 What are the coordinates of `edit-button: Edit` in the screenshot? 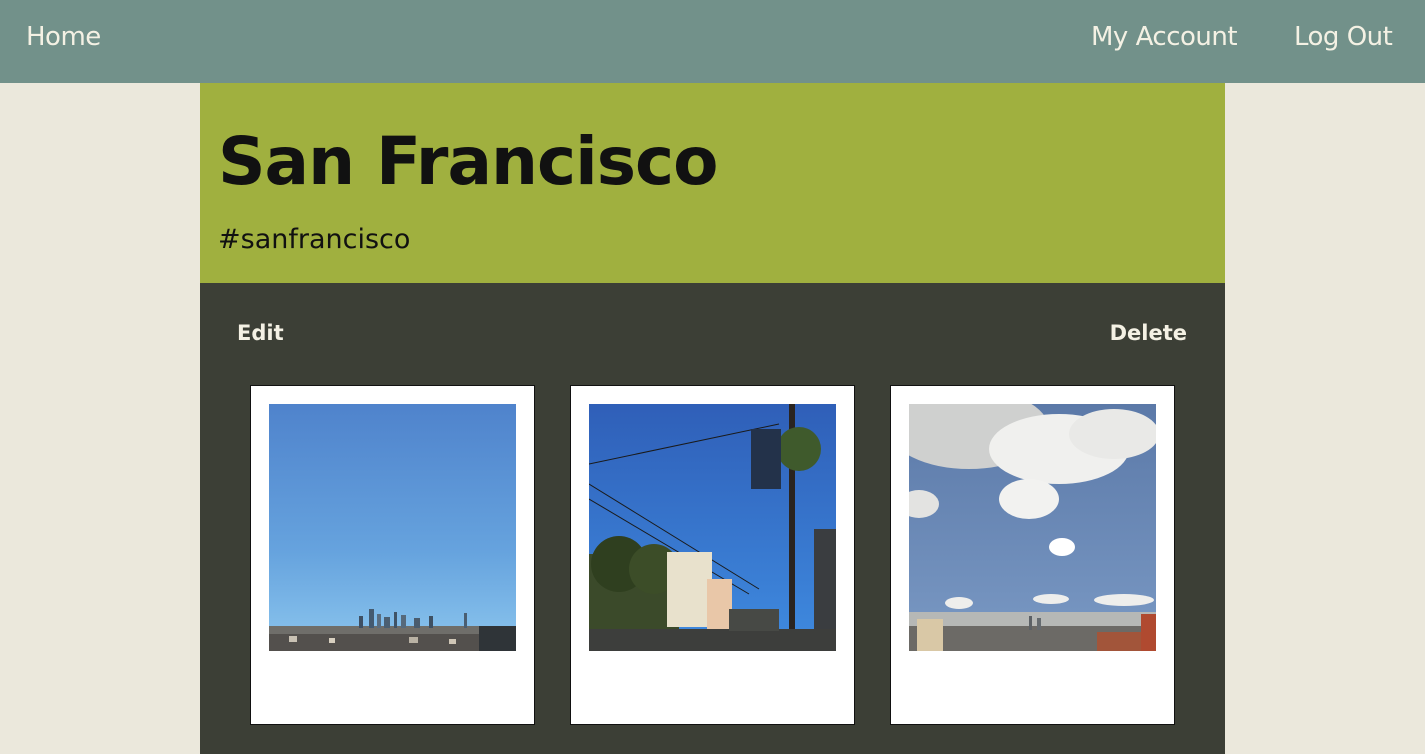 It's located at (260, 333).